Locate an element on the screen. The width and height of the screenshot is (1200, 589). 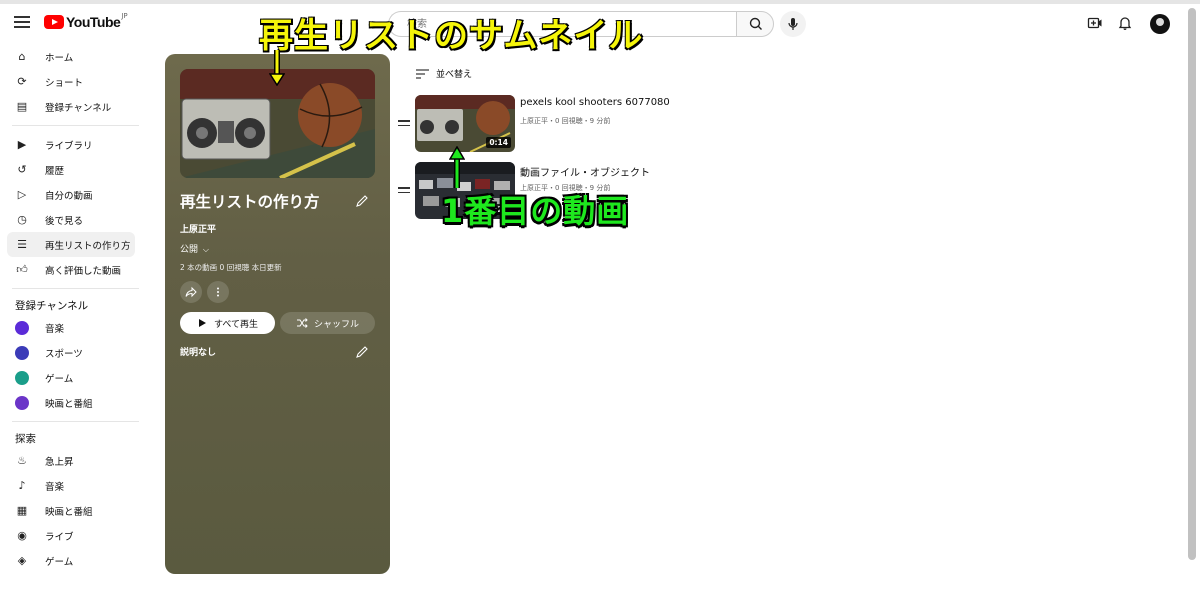
play-icon is located at coordinates (202, 323).